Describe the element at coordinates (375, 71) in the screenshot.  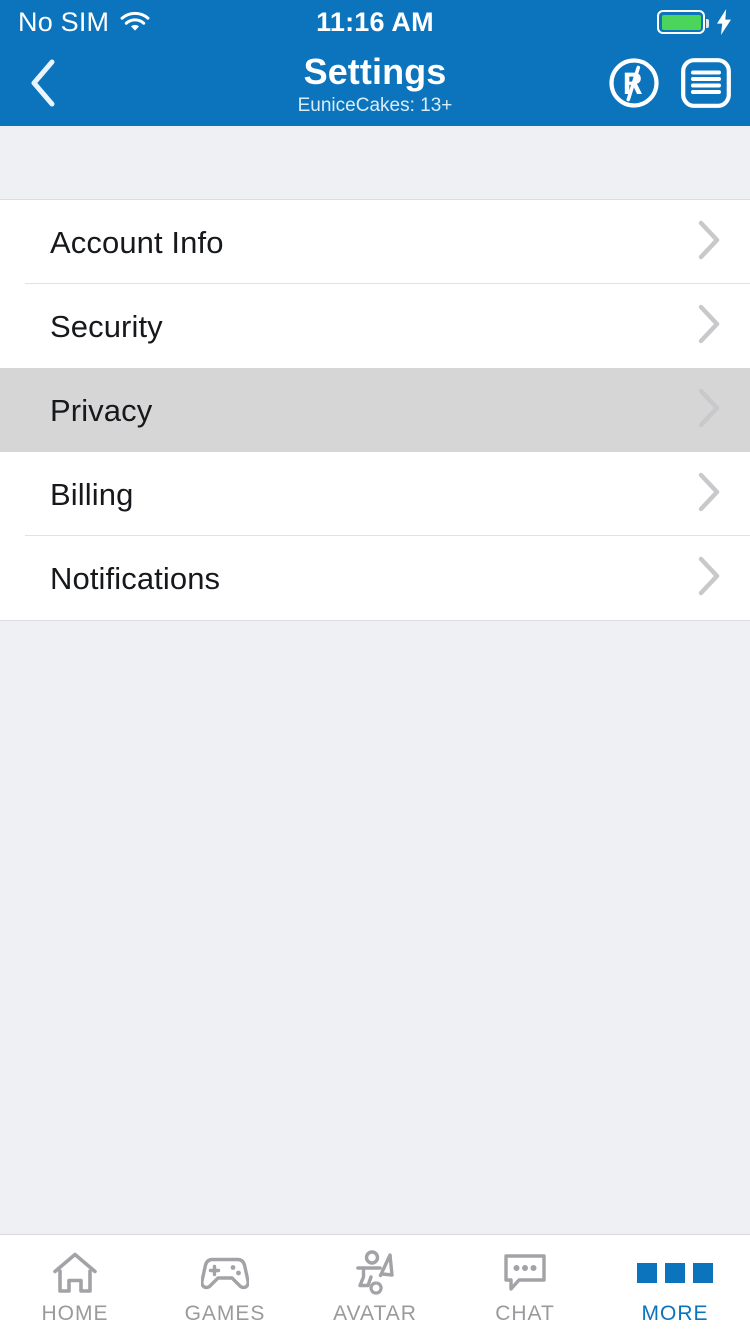
I see `page-title: Settings` at that location.